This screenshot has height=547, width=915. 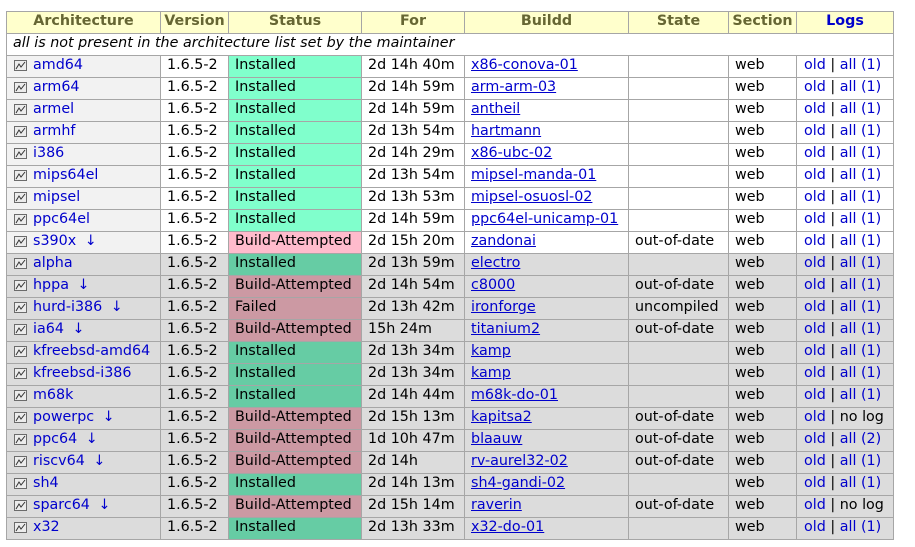 I want to click on buildd-link: antheil, so click(x=495, y=109).